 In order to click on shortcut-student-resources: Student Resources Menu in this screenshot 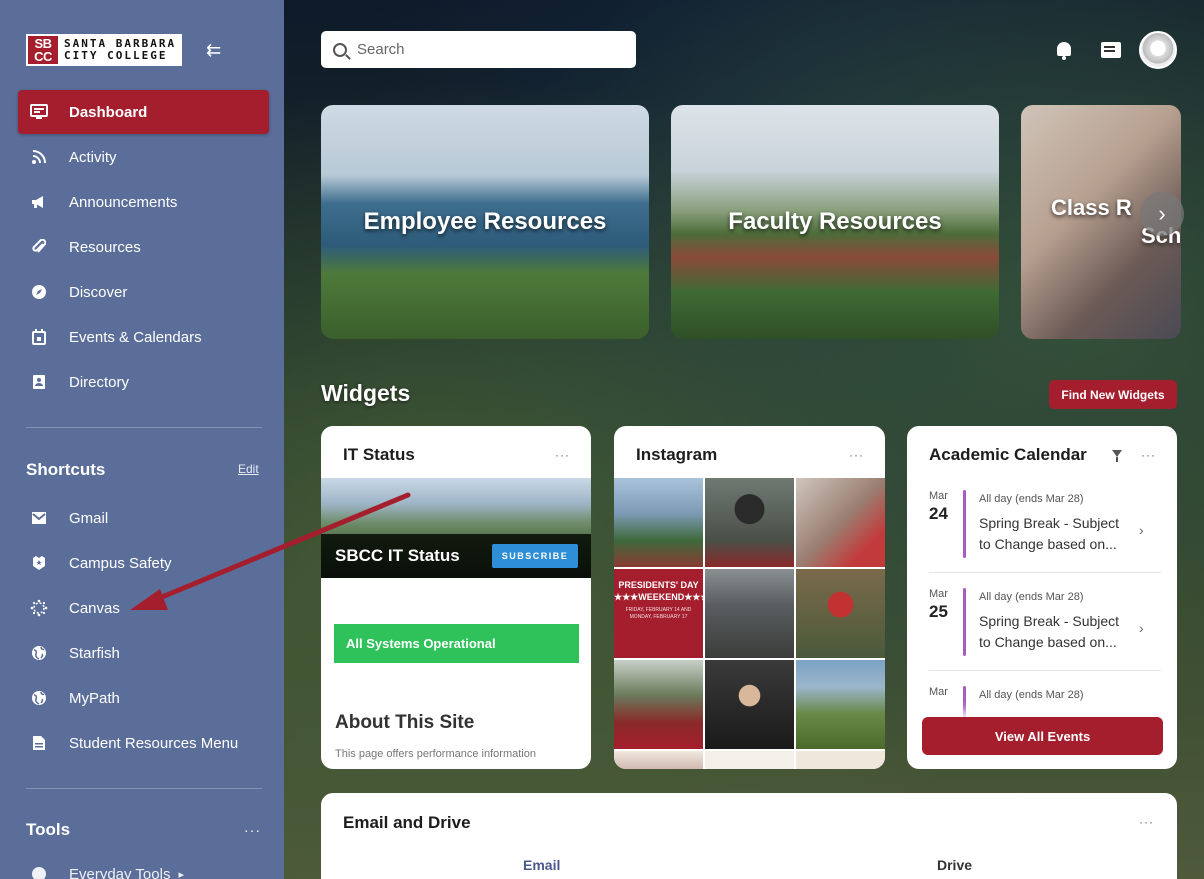, I will do `click(143, 743)`.